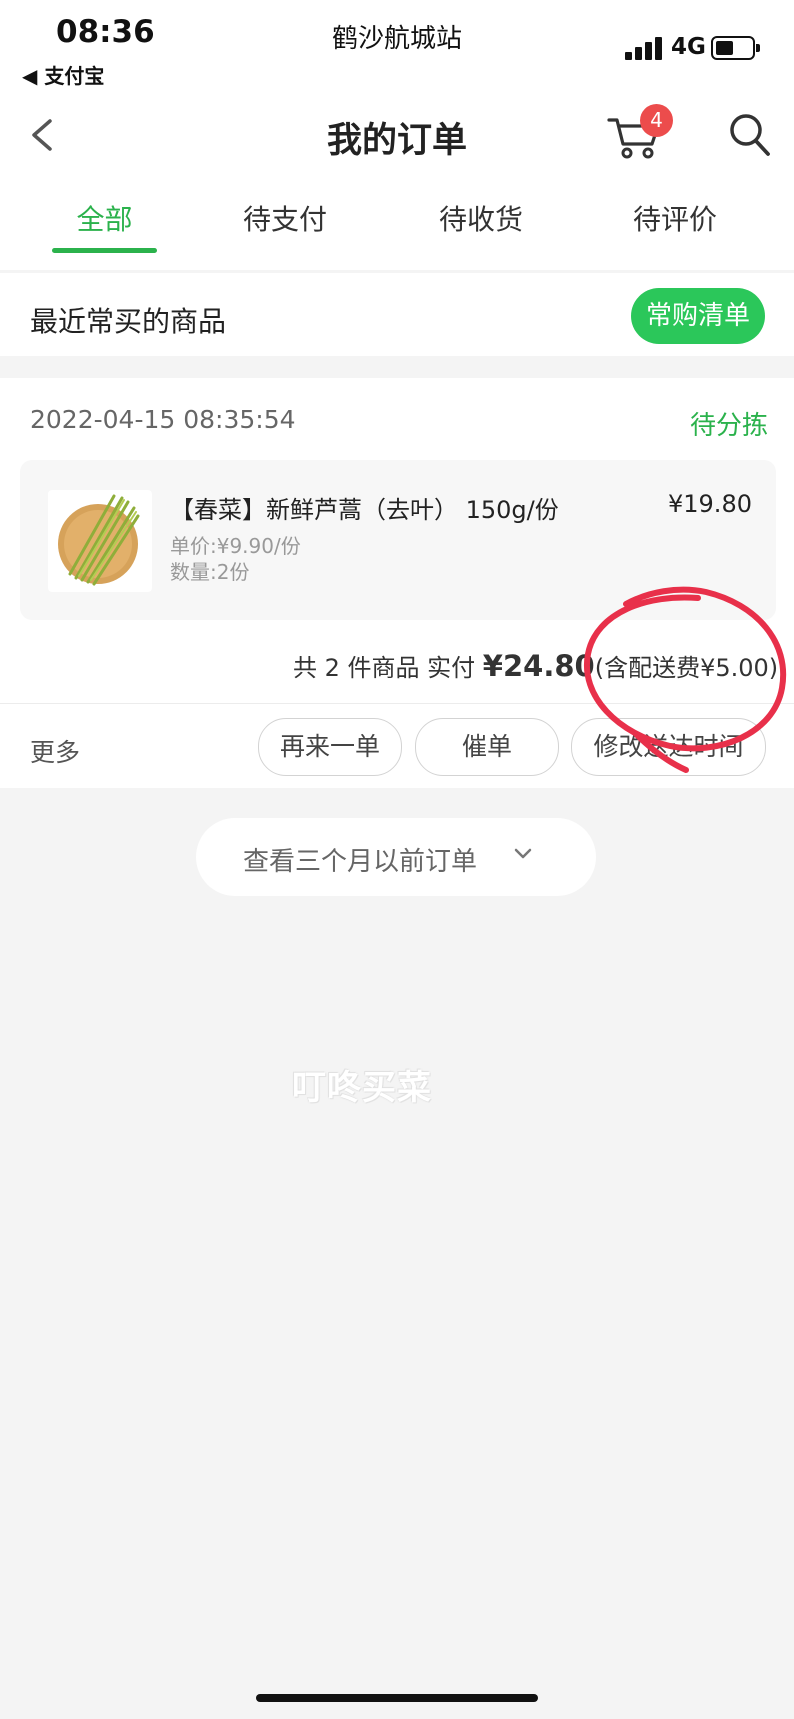 The image size is (794, 1719). I want to click on tab-pending-review: 待评价, so click(675, 218).